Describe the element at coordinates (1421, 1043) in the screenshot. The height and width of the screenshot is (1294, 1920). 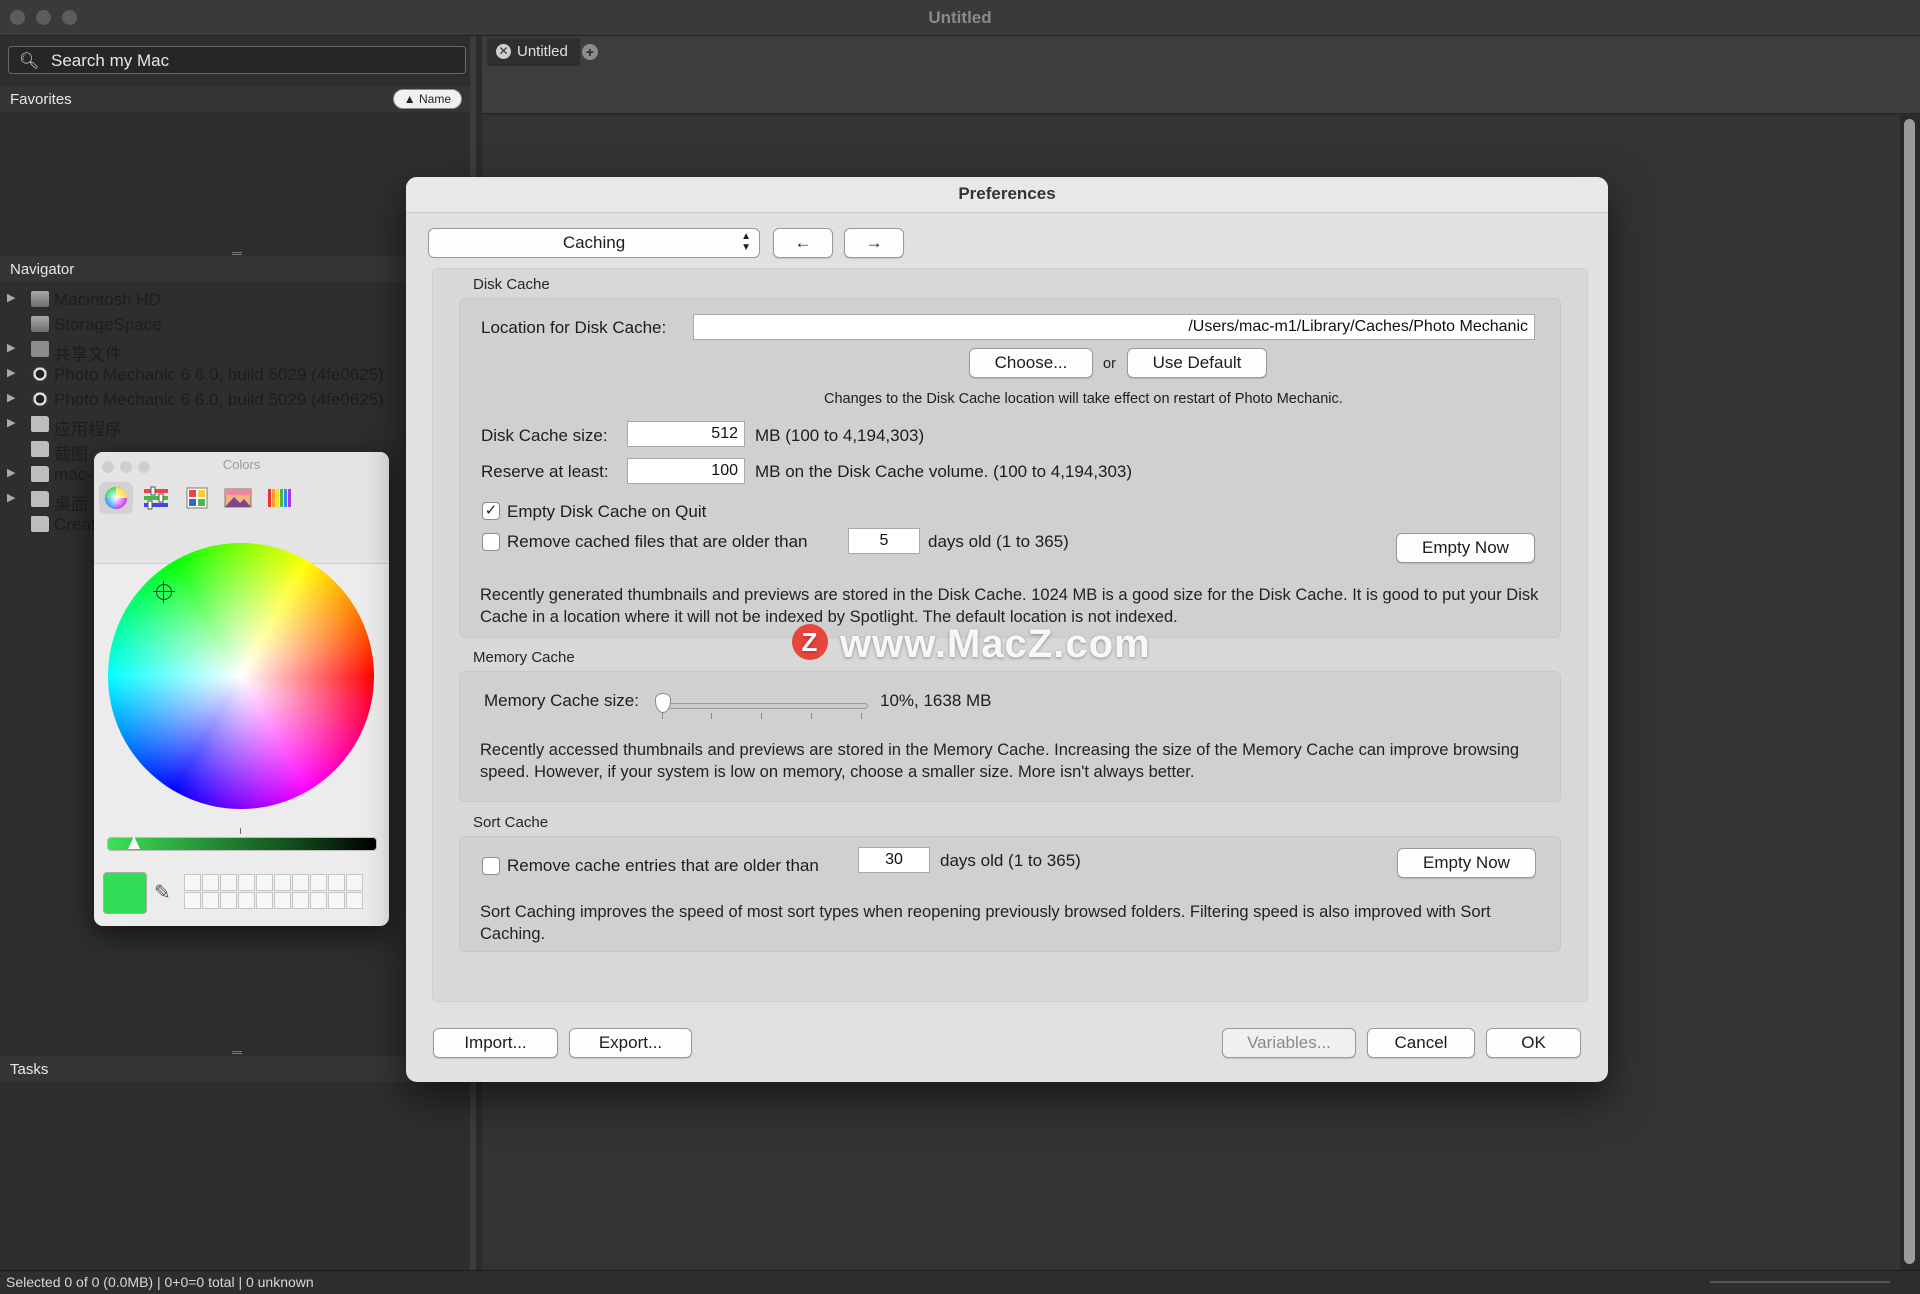
I see `cancel-button: Cancel` at that location.